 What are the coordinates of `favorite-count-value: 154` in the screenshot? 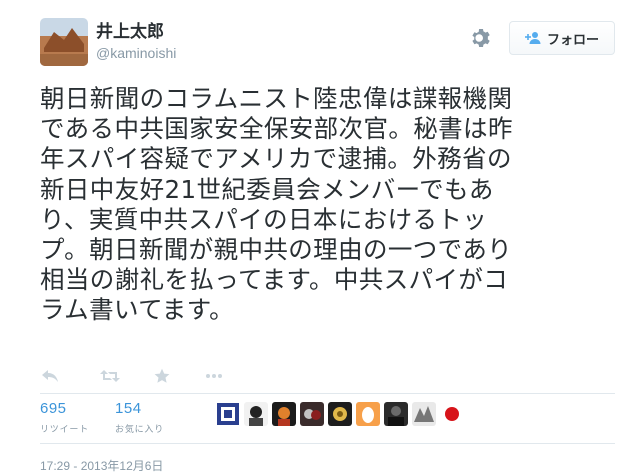 It's located at (128, 408).